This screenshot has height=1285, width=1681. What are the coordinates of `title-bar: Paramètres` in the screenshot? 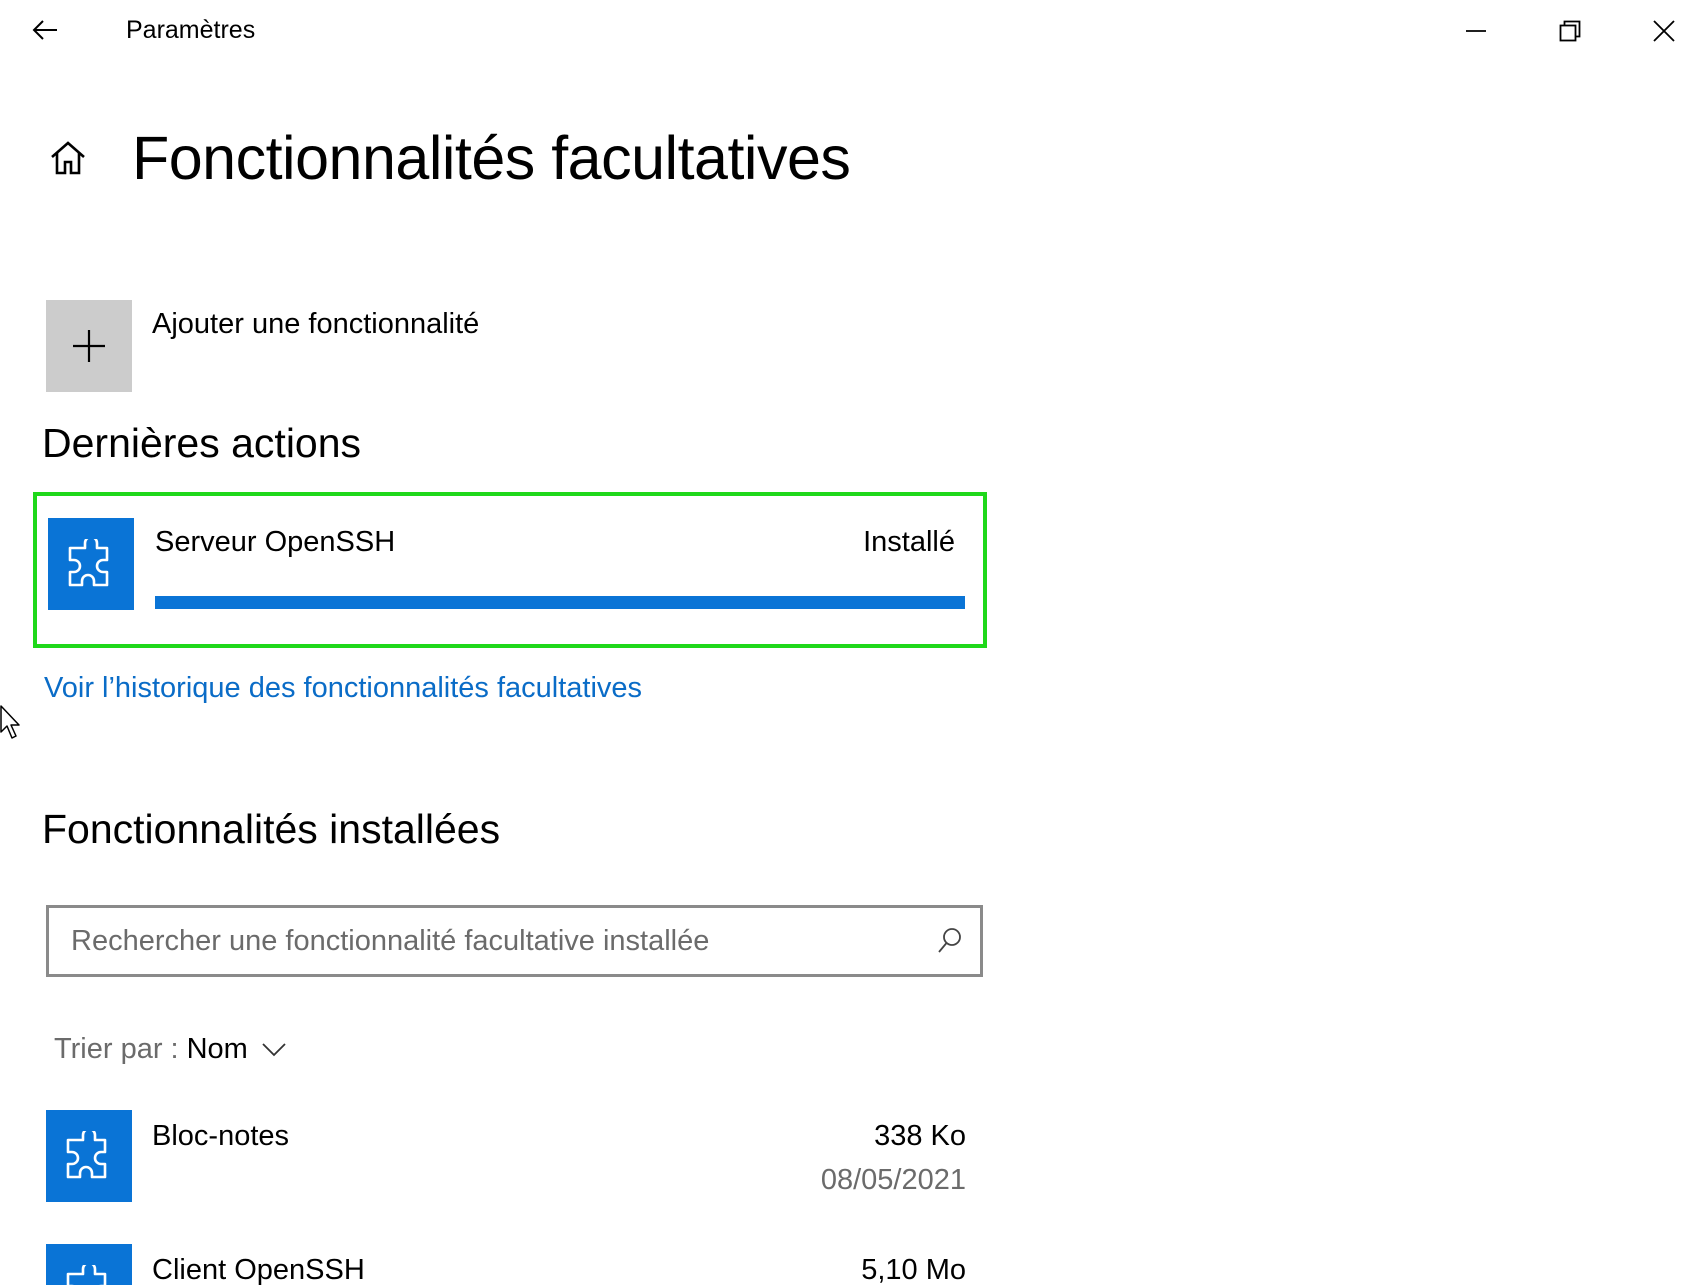 It's located at (840, 31).